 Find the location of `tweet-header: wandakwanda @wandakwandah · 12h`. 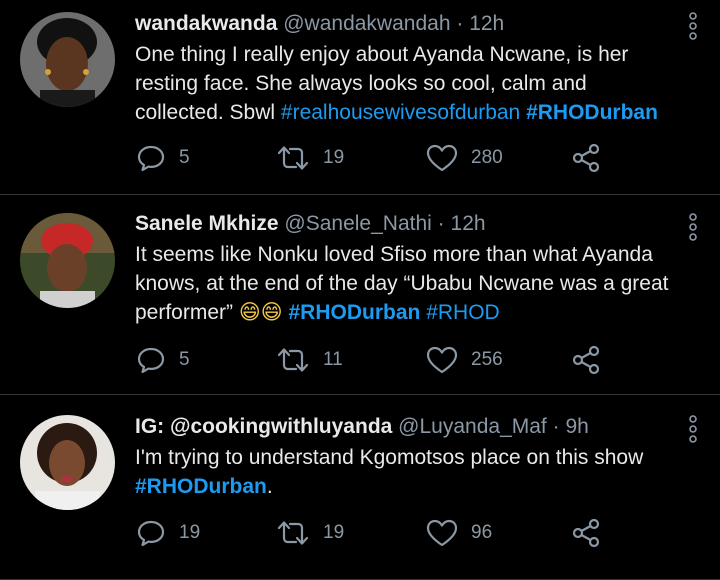

tweet-header: wandakwanda @wandakwandah · 12h is located at coordinates (405, 24).